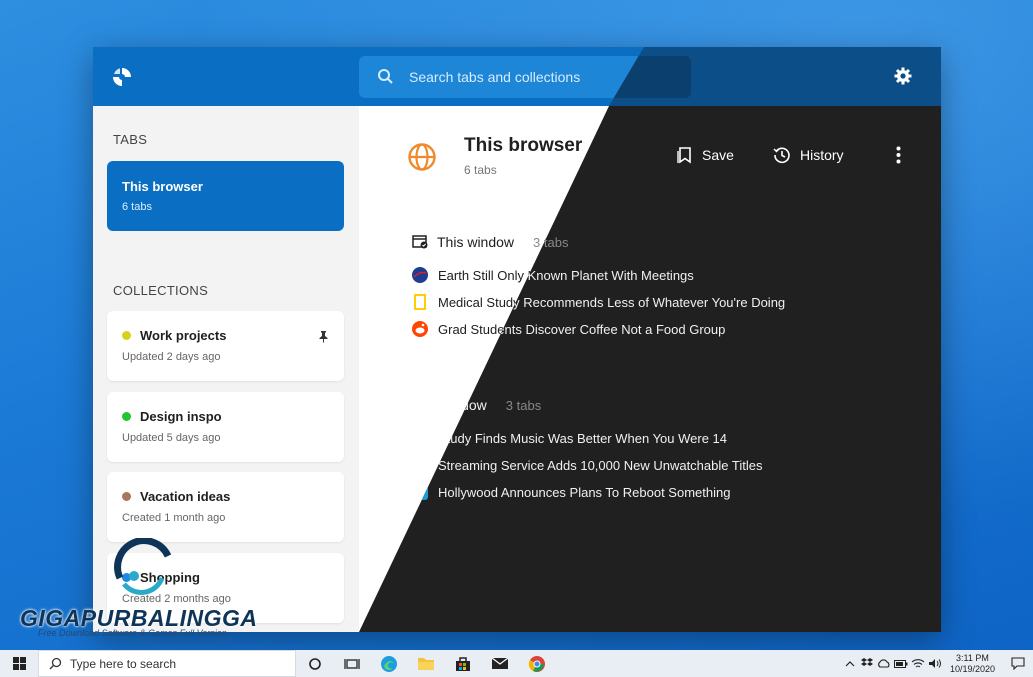  Describe the element at coordinates (867, 663) in the screenshot. I see `dropbox-icon` at that location.